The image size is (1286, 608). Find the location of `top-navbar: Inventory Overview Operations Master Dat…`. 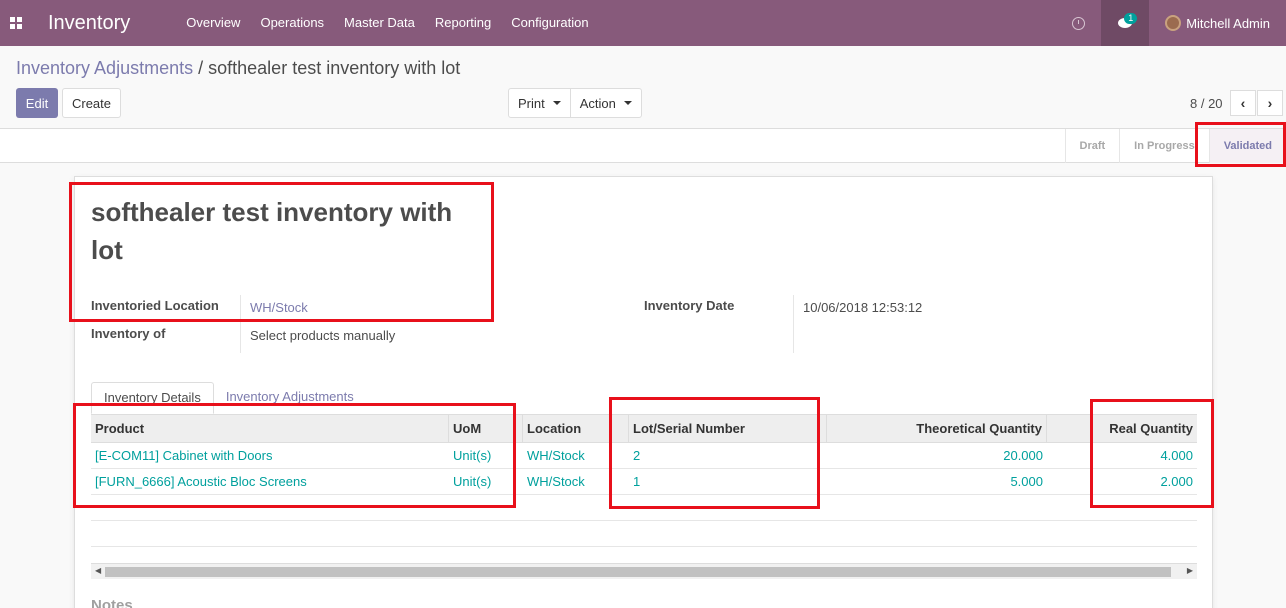

top-navbar: Inventory Overview Operations Master Dat… is located at coordinates (643, 23).